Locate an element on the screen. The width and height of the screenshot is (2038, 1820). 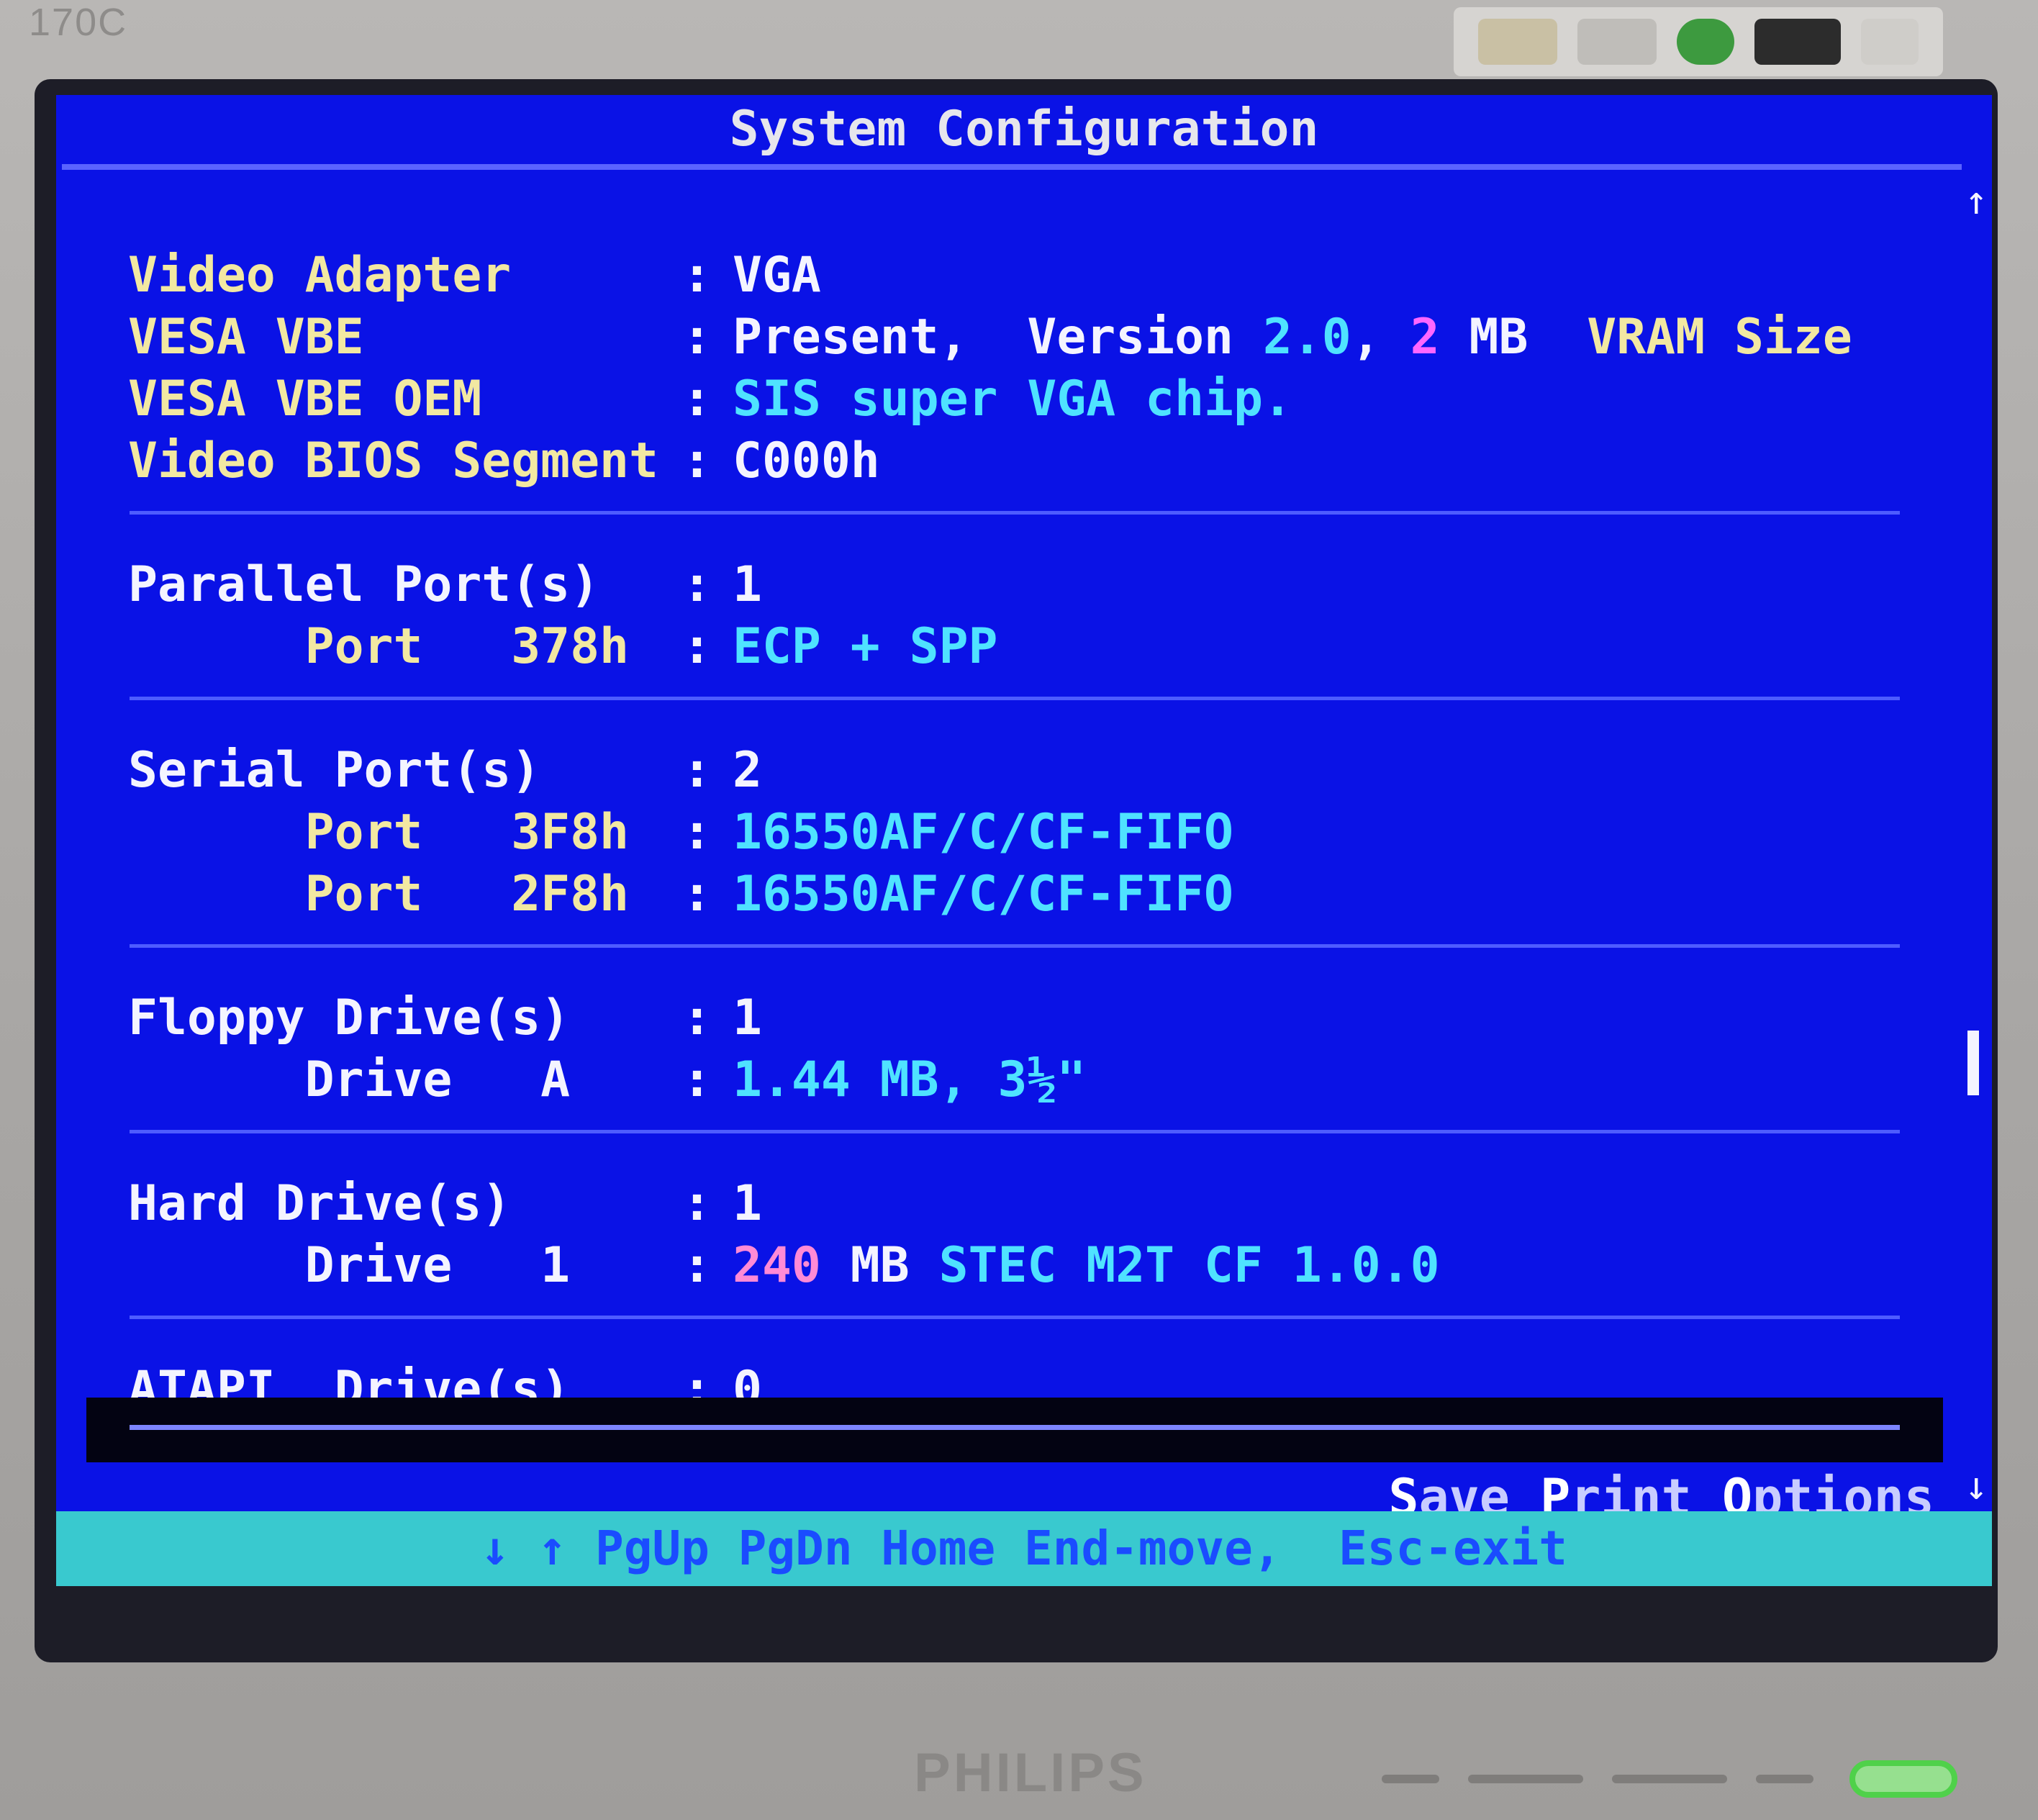
config-label: Port 2F8h is located at coordinates (379, 894).